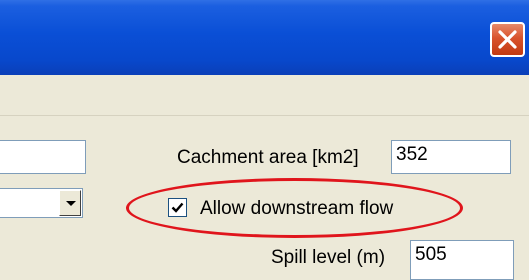 The image size is (529, 280). I want to click on close-icon, so click(507, 39).